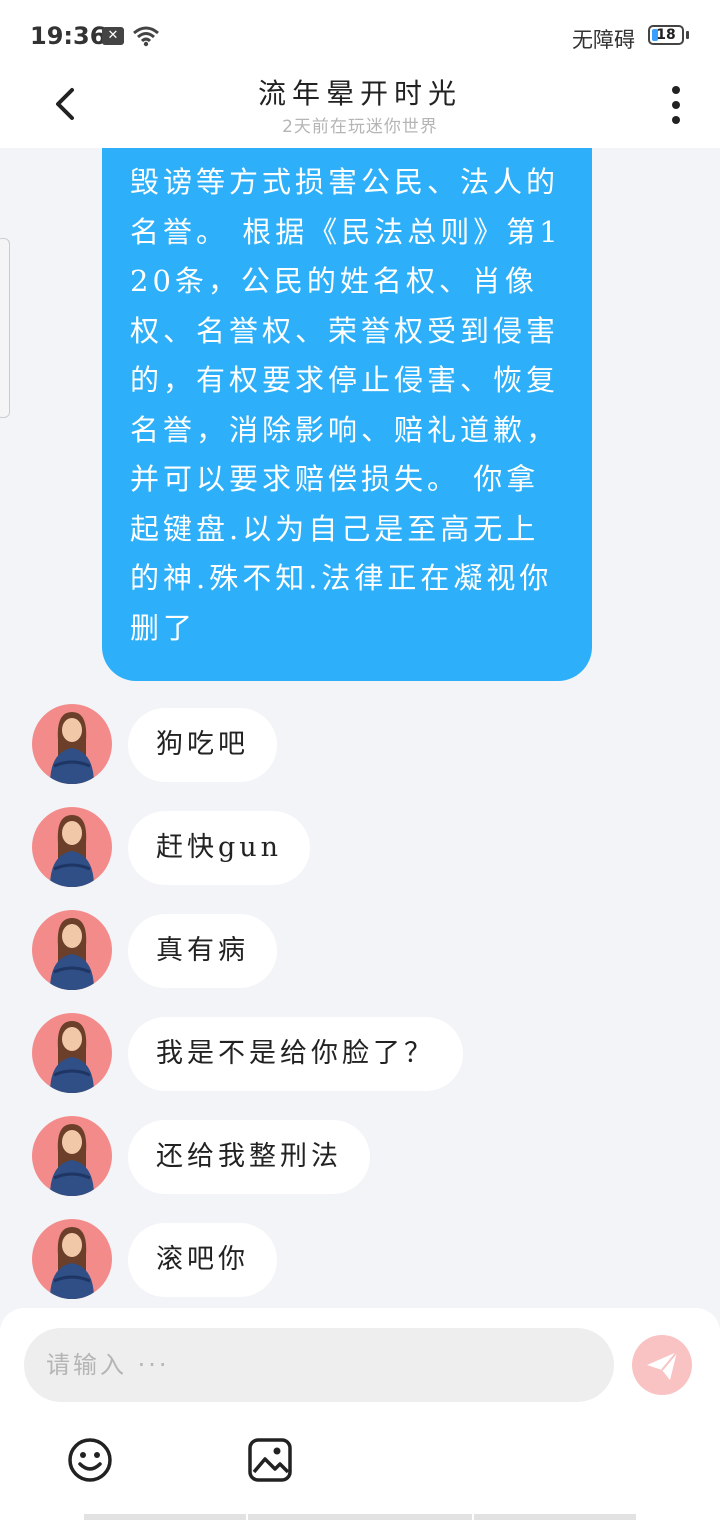 The width and height of the screenshot is (720, 1520). Describe the element at coordinates (360, 1259) in the screenshot. I see `received-message-row: 滚吧你` at that location.